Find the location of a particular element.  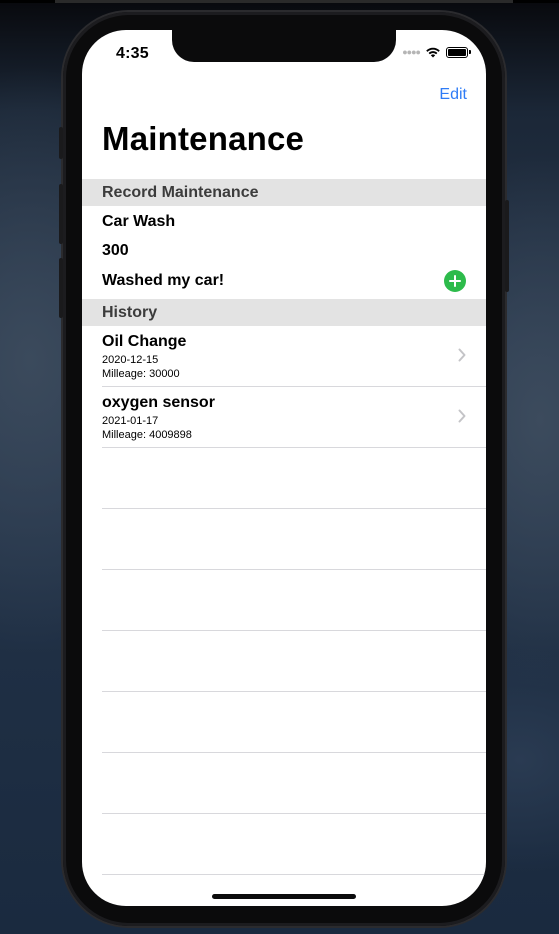

cellular-signal-icon: ●●●● is located at coordinates (411, 51).